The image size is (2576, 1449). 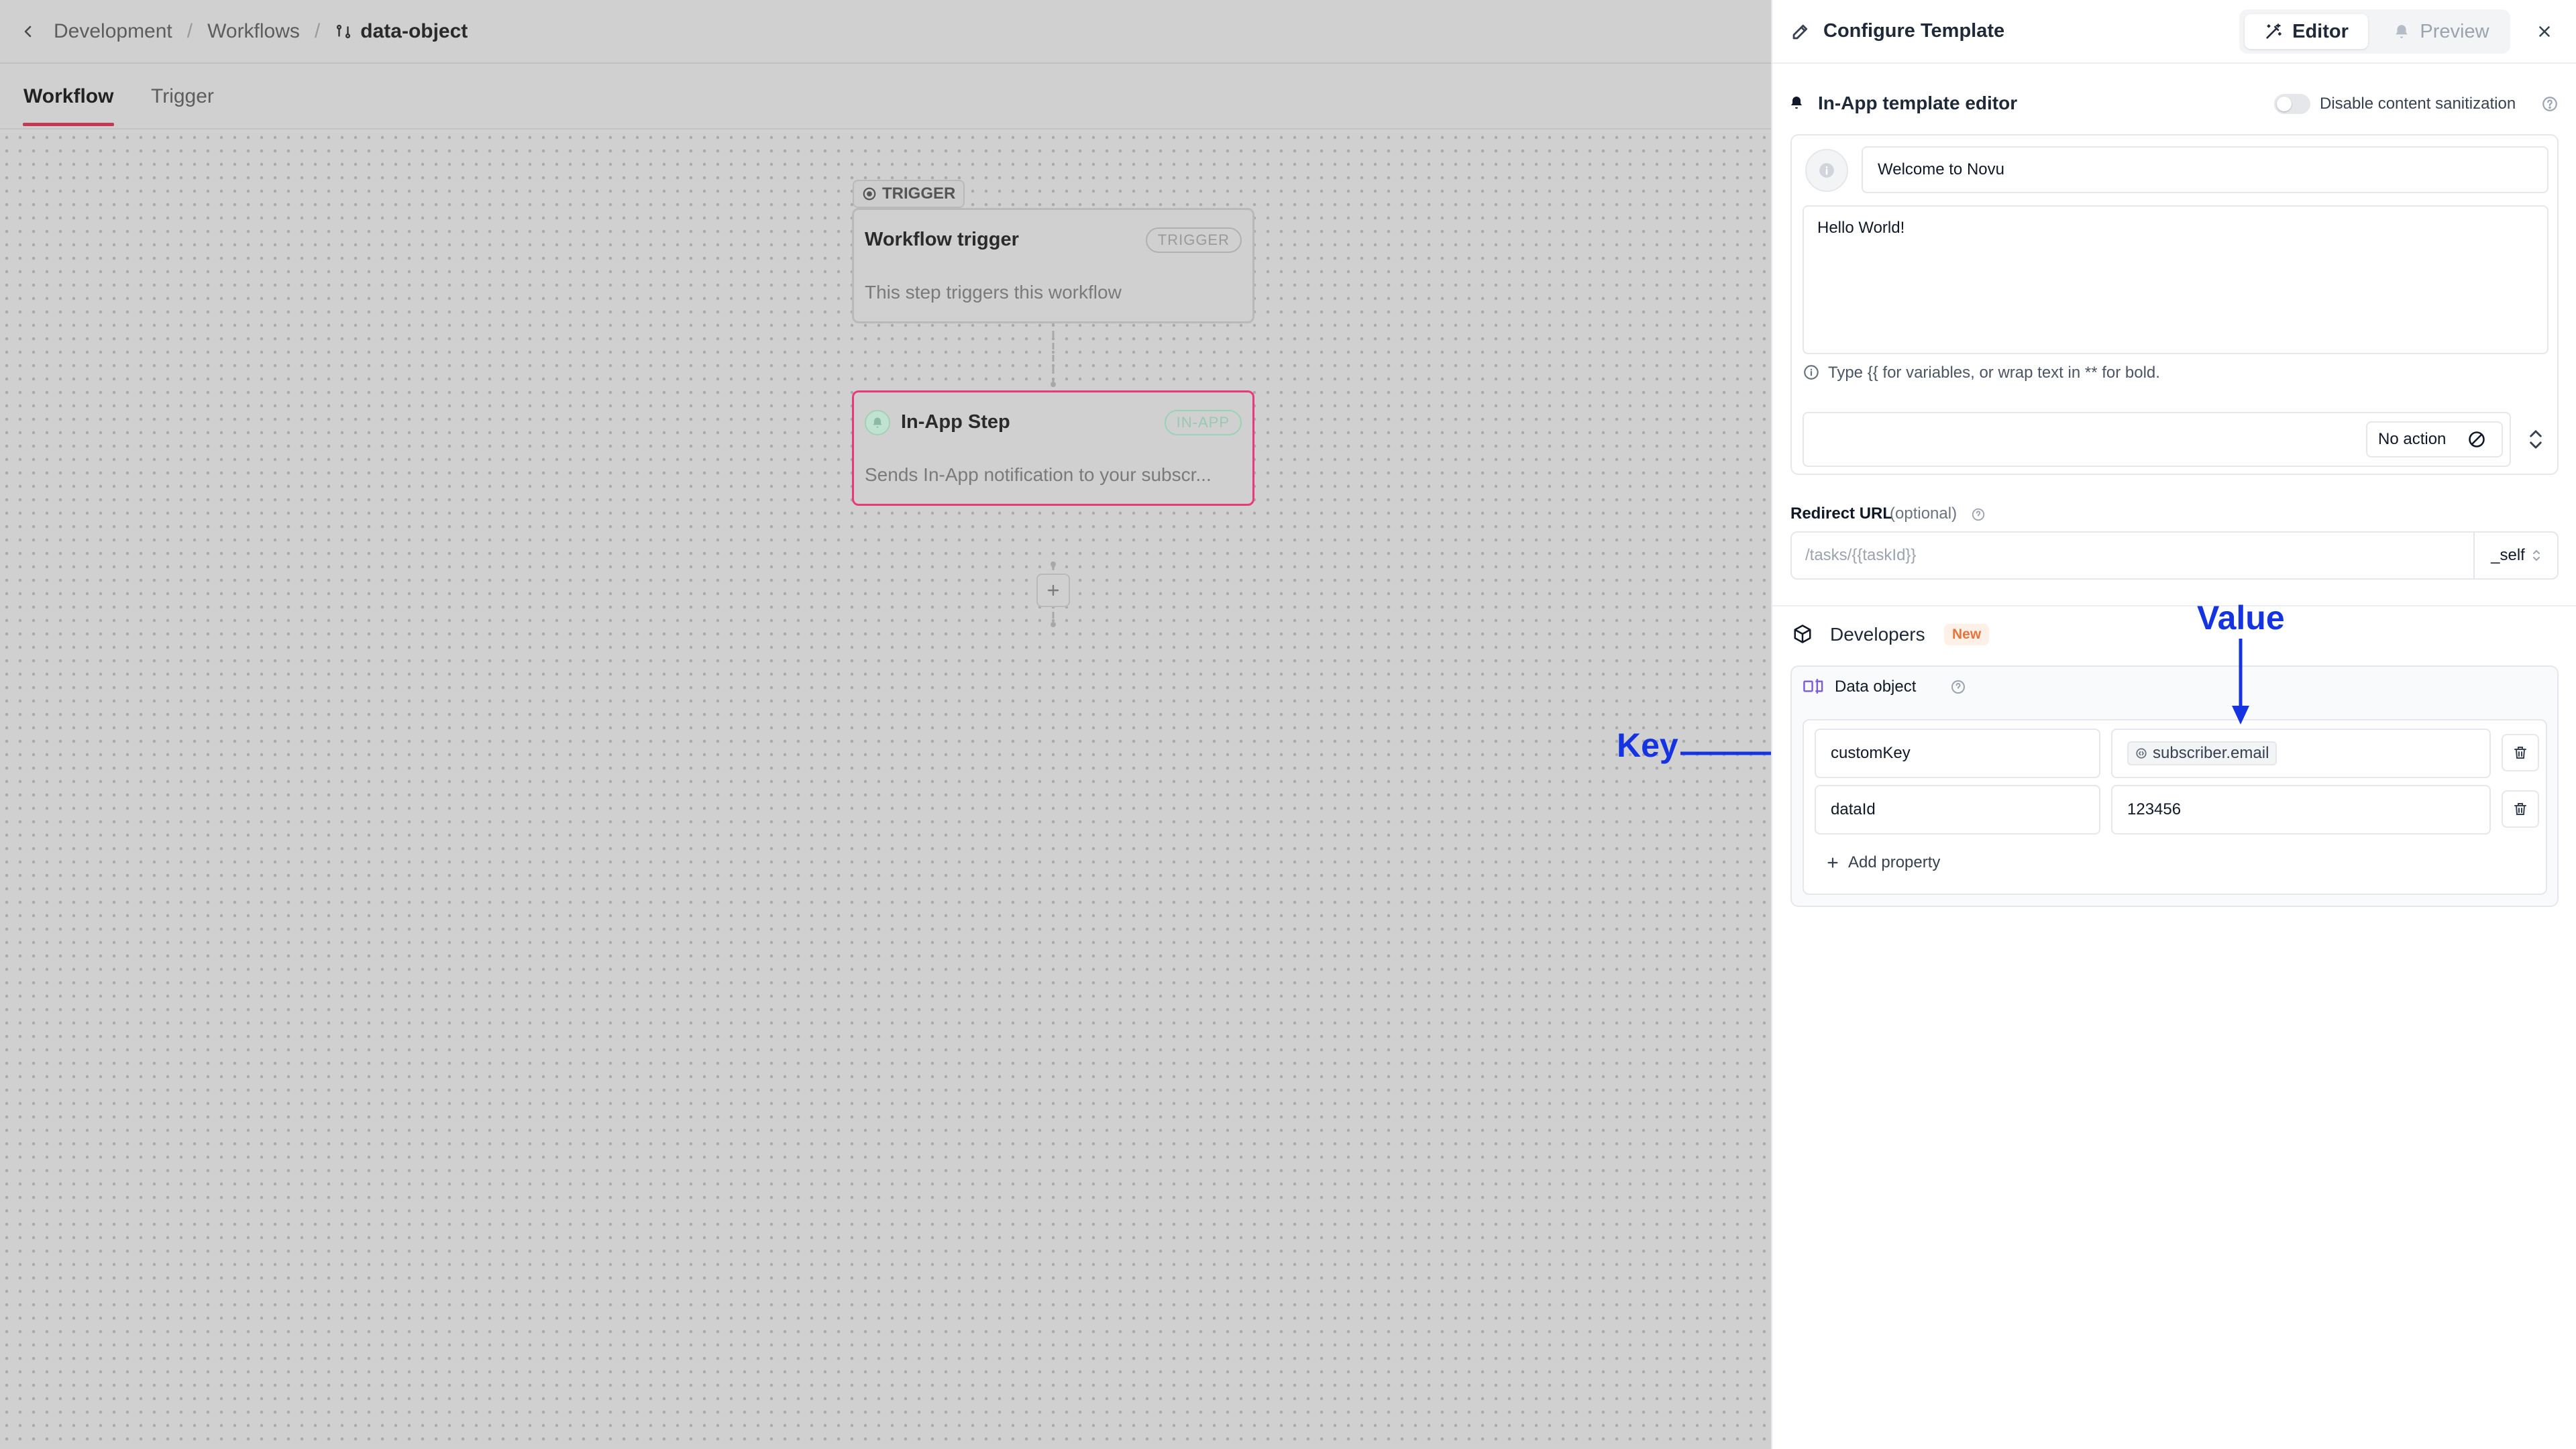 What do you see at coordinates (2418, 104) in the screenshot?
I see `sanitization-label: Disable content sanitization` at bounding box center [2418, 104].